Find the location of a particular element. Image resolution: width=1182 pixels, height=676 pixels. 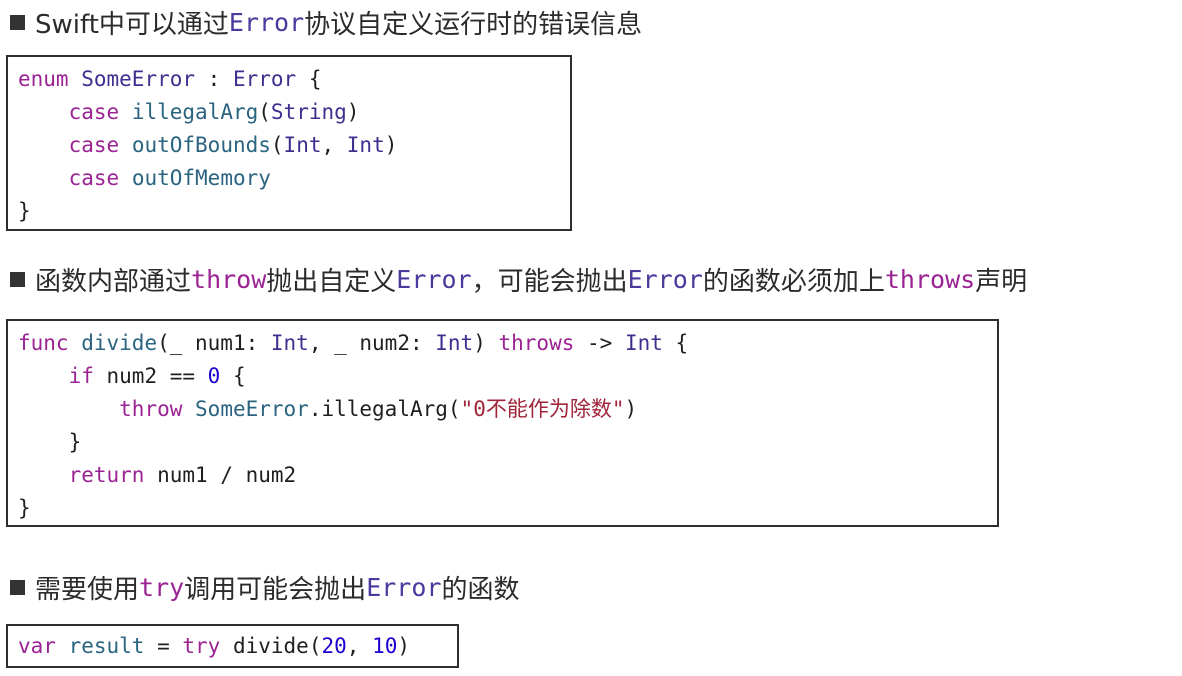

code-line: case outOfBounds(Int, Int) is located at coordinates (289, 145).